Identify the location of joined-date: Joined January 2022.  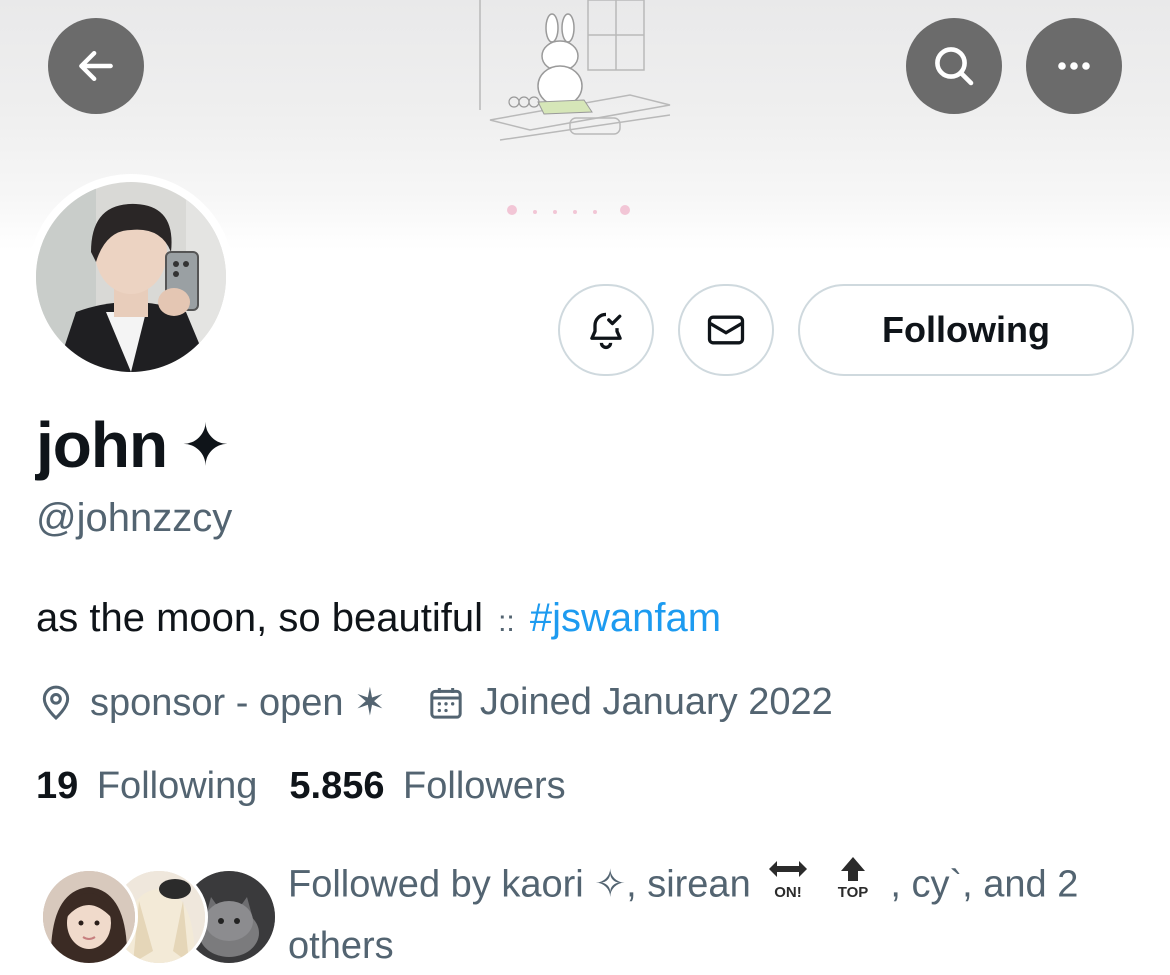
(656, 702).